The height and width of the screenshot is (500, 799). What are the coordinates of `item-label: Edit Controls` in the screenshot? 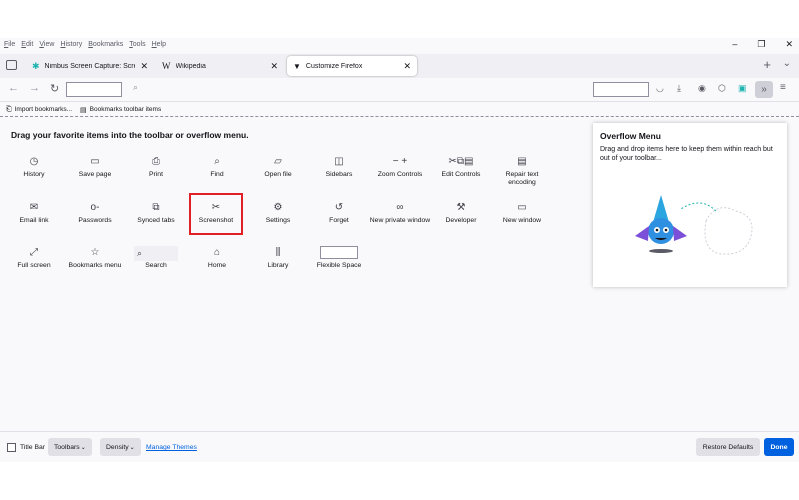 It's located at (461, 174).